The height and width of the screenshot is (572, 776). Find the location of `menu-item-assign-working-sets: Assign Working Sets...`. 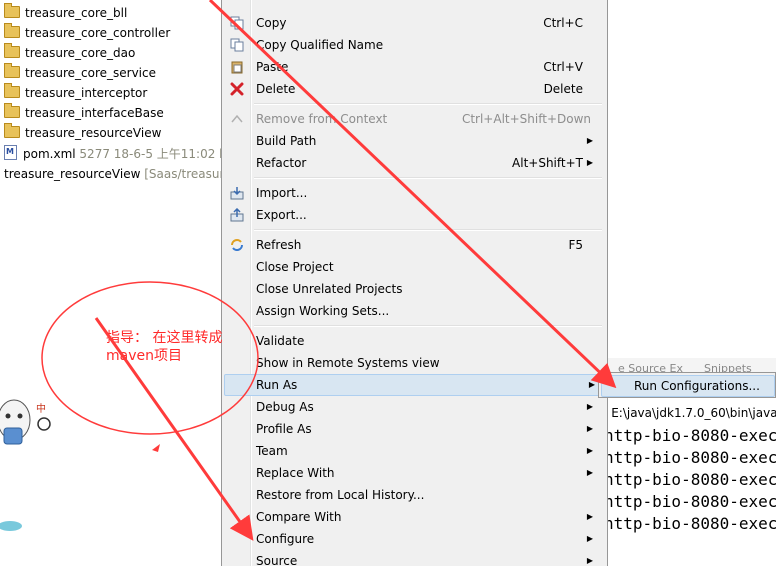

menu-item-assign-working-sets: Assign Working Sets... is located at coordinates (414, 311).